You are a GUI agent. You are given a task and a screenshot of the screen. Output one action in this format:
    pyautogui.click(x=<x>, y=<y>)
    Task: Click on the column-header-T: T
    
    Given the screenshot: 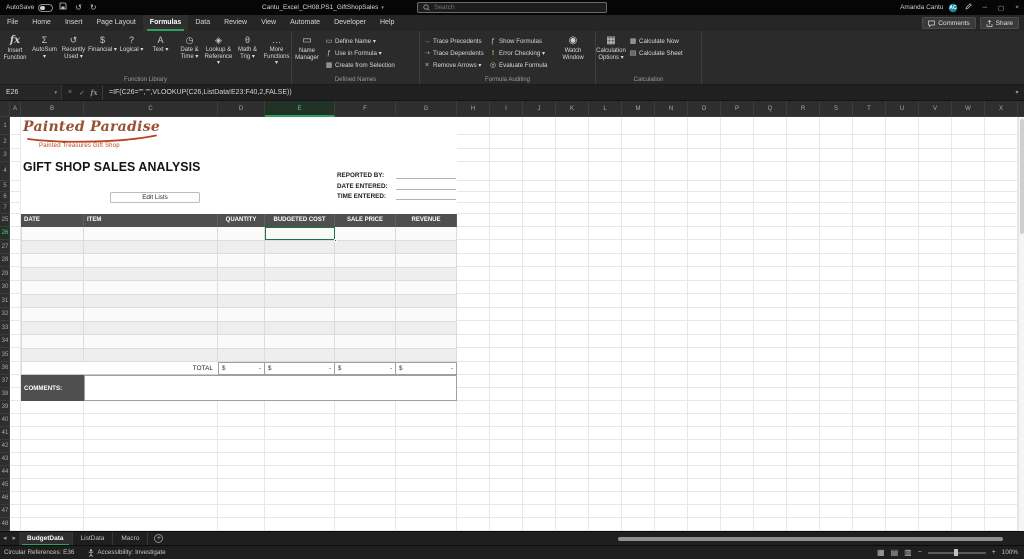 What is the action you would take?
    pyautogui.click(x=869, y=109)
    